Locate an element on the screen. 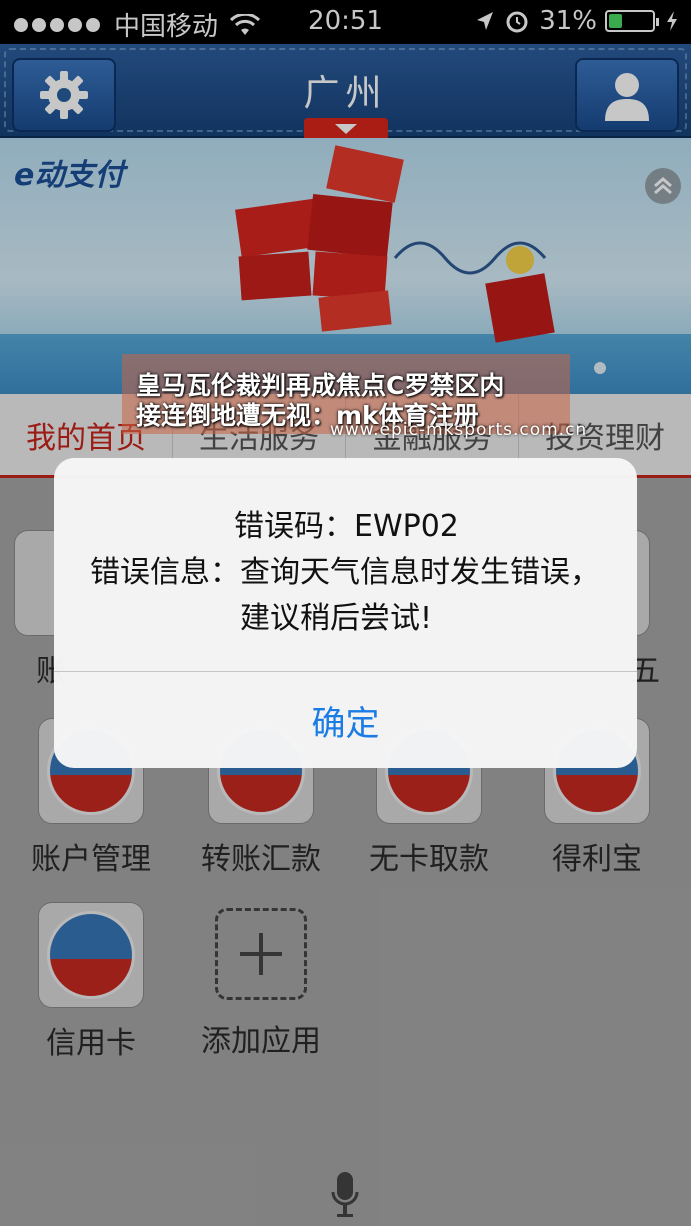 The image size is (691, 1226). confirm-button: 确定 is located at coordinates (345, 720).